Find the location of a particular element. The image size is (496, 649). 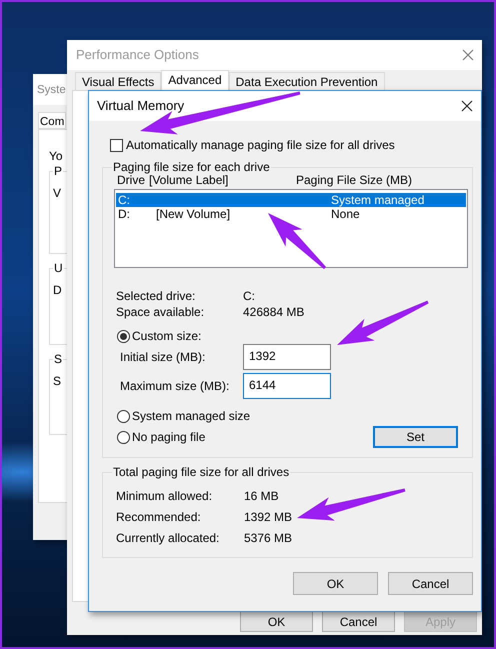

group-title: Paging file size for each drive is located at coordinates (191, 167).